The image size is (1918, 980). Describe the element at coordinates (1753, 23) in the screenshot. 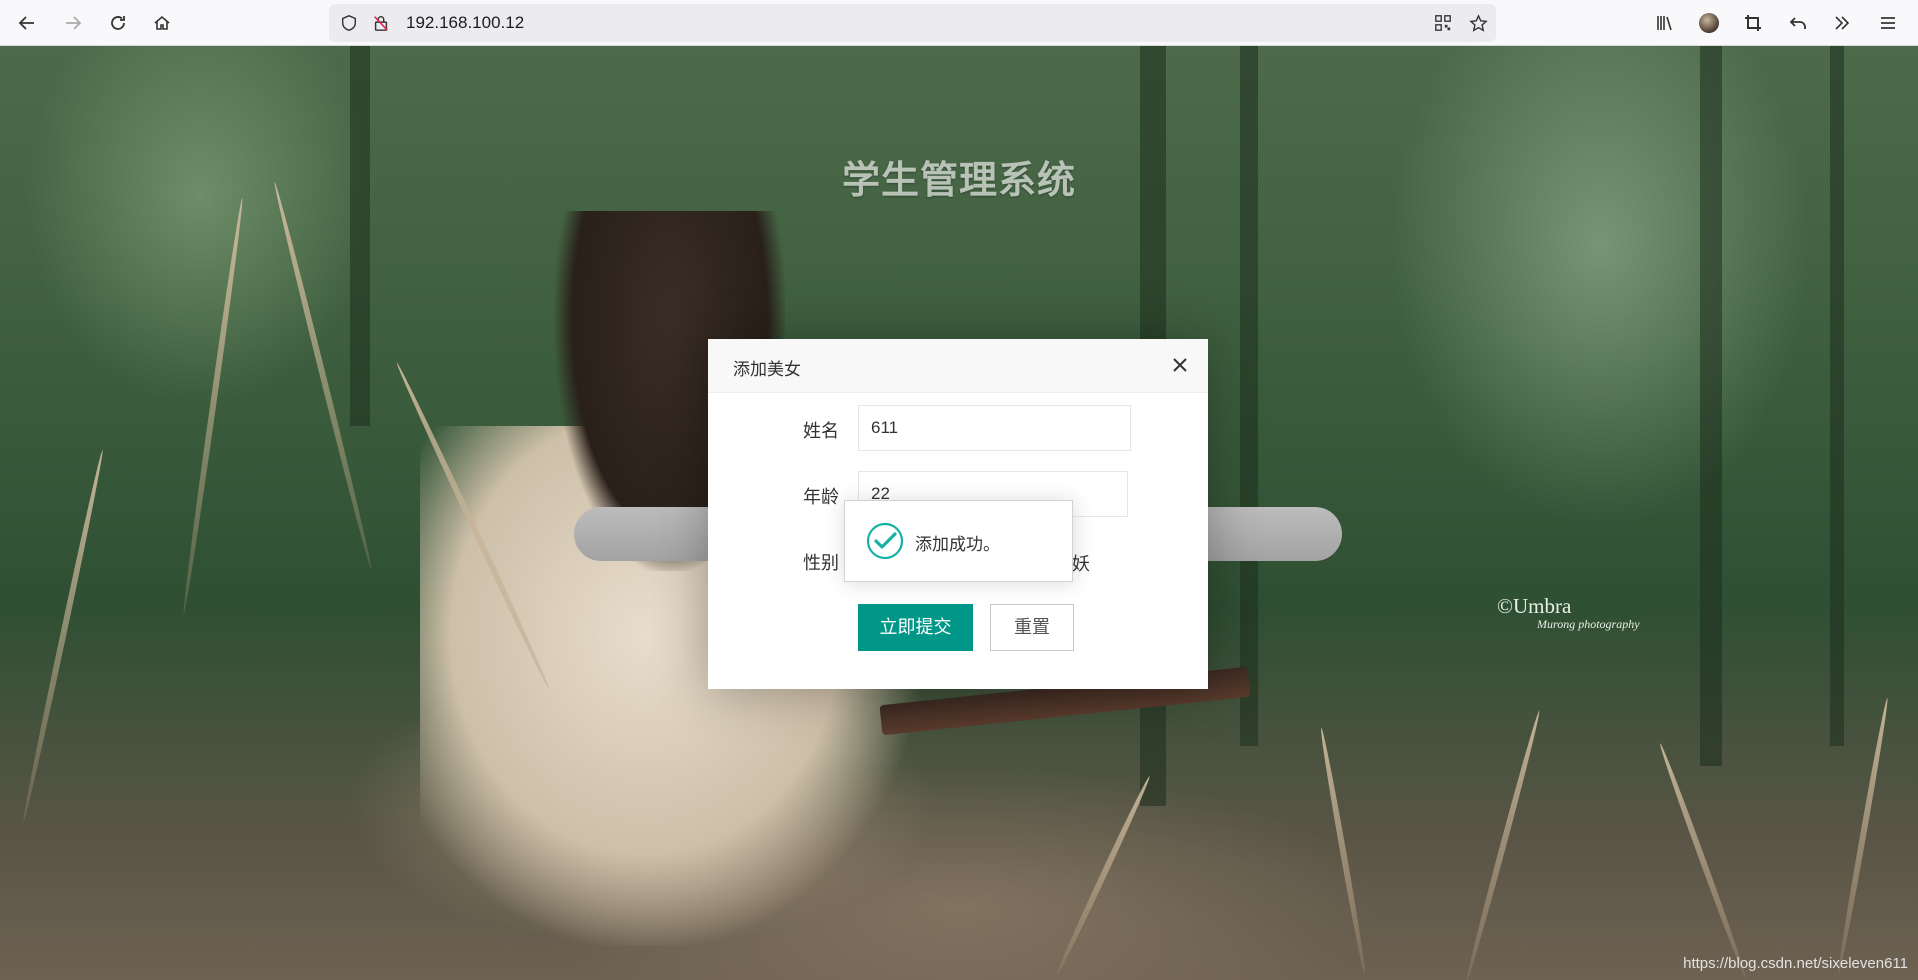

I see `crop-icon` at that location.